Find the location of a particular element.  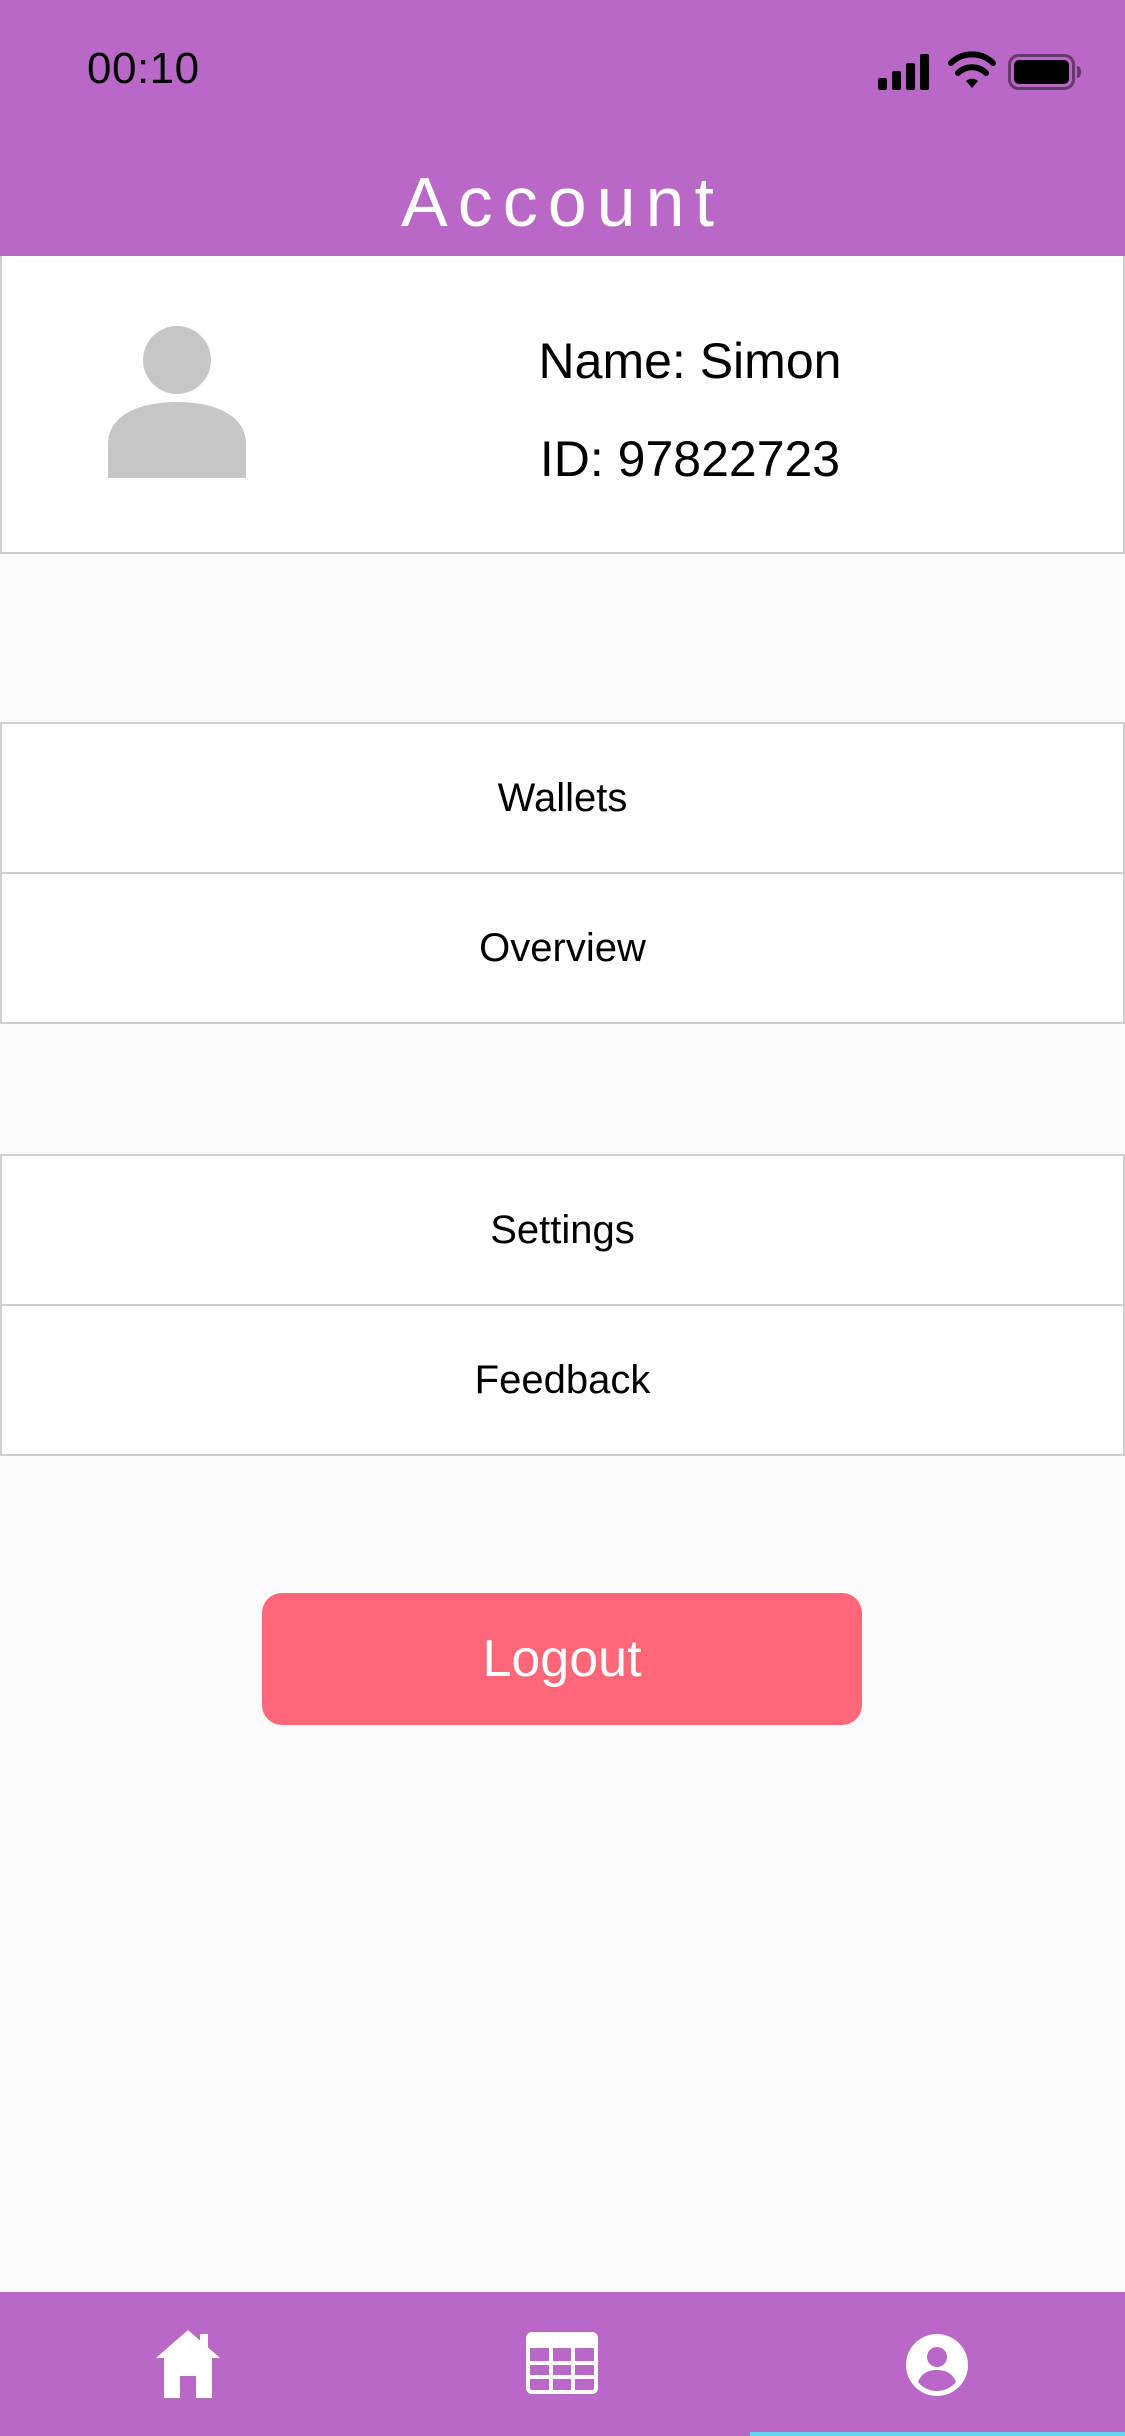

tab-table is located at coordinates (562, 2364).